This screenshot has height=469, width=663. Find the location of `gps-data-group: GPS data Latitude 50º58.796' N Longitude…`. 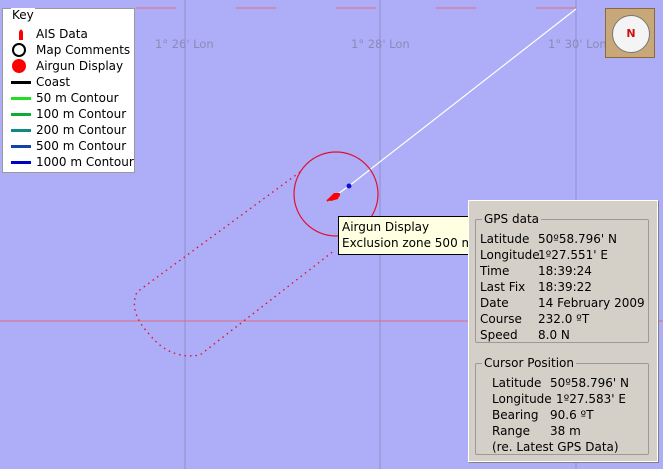

gps-data-group: GPS data Latitude 50º58.796' N Longitude… is located at coordinates (562, 277).